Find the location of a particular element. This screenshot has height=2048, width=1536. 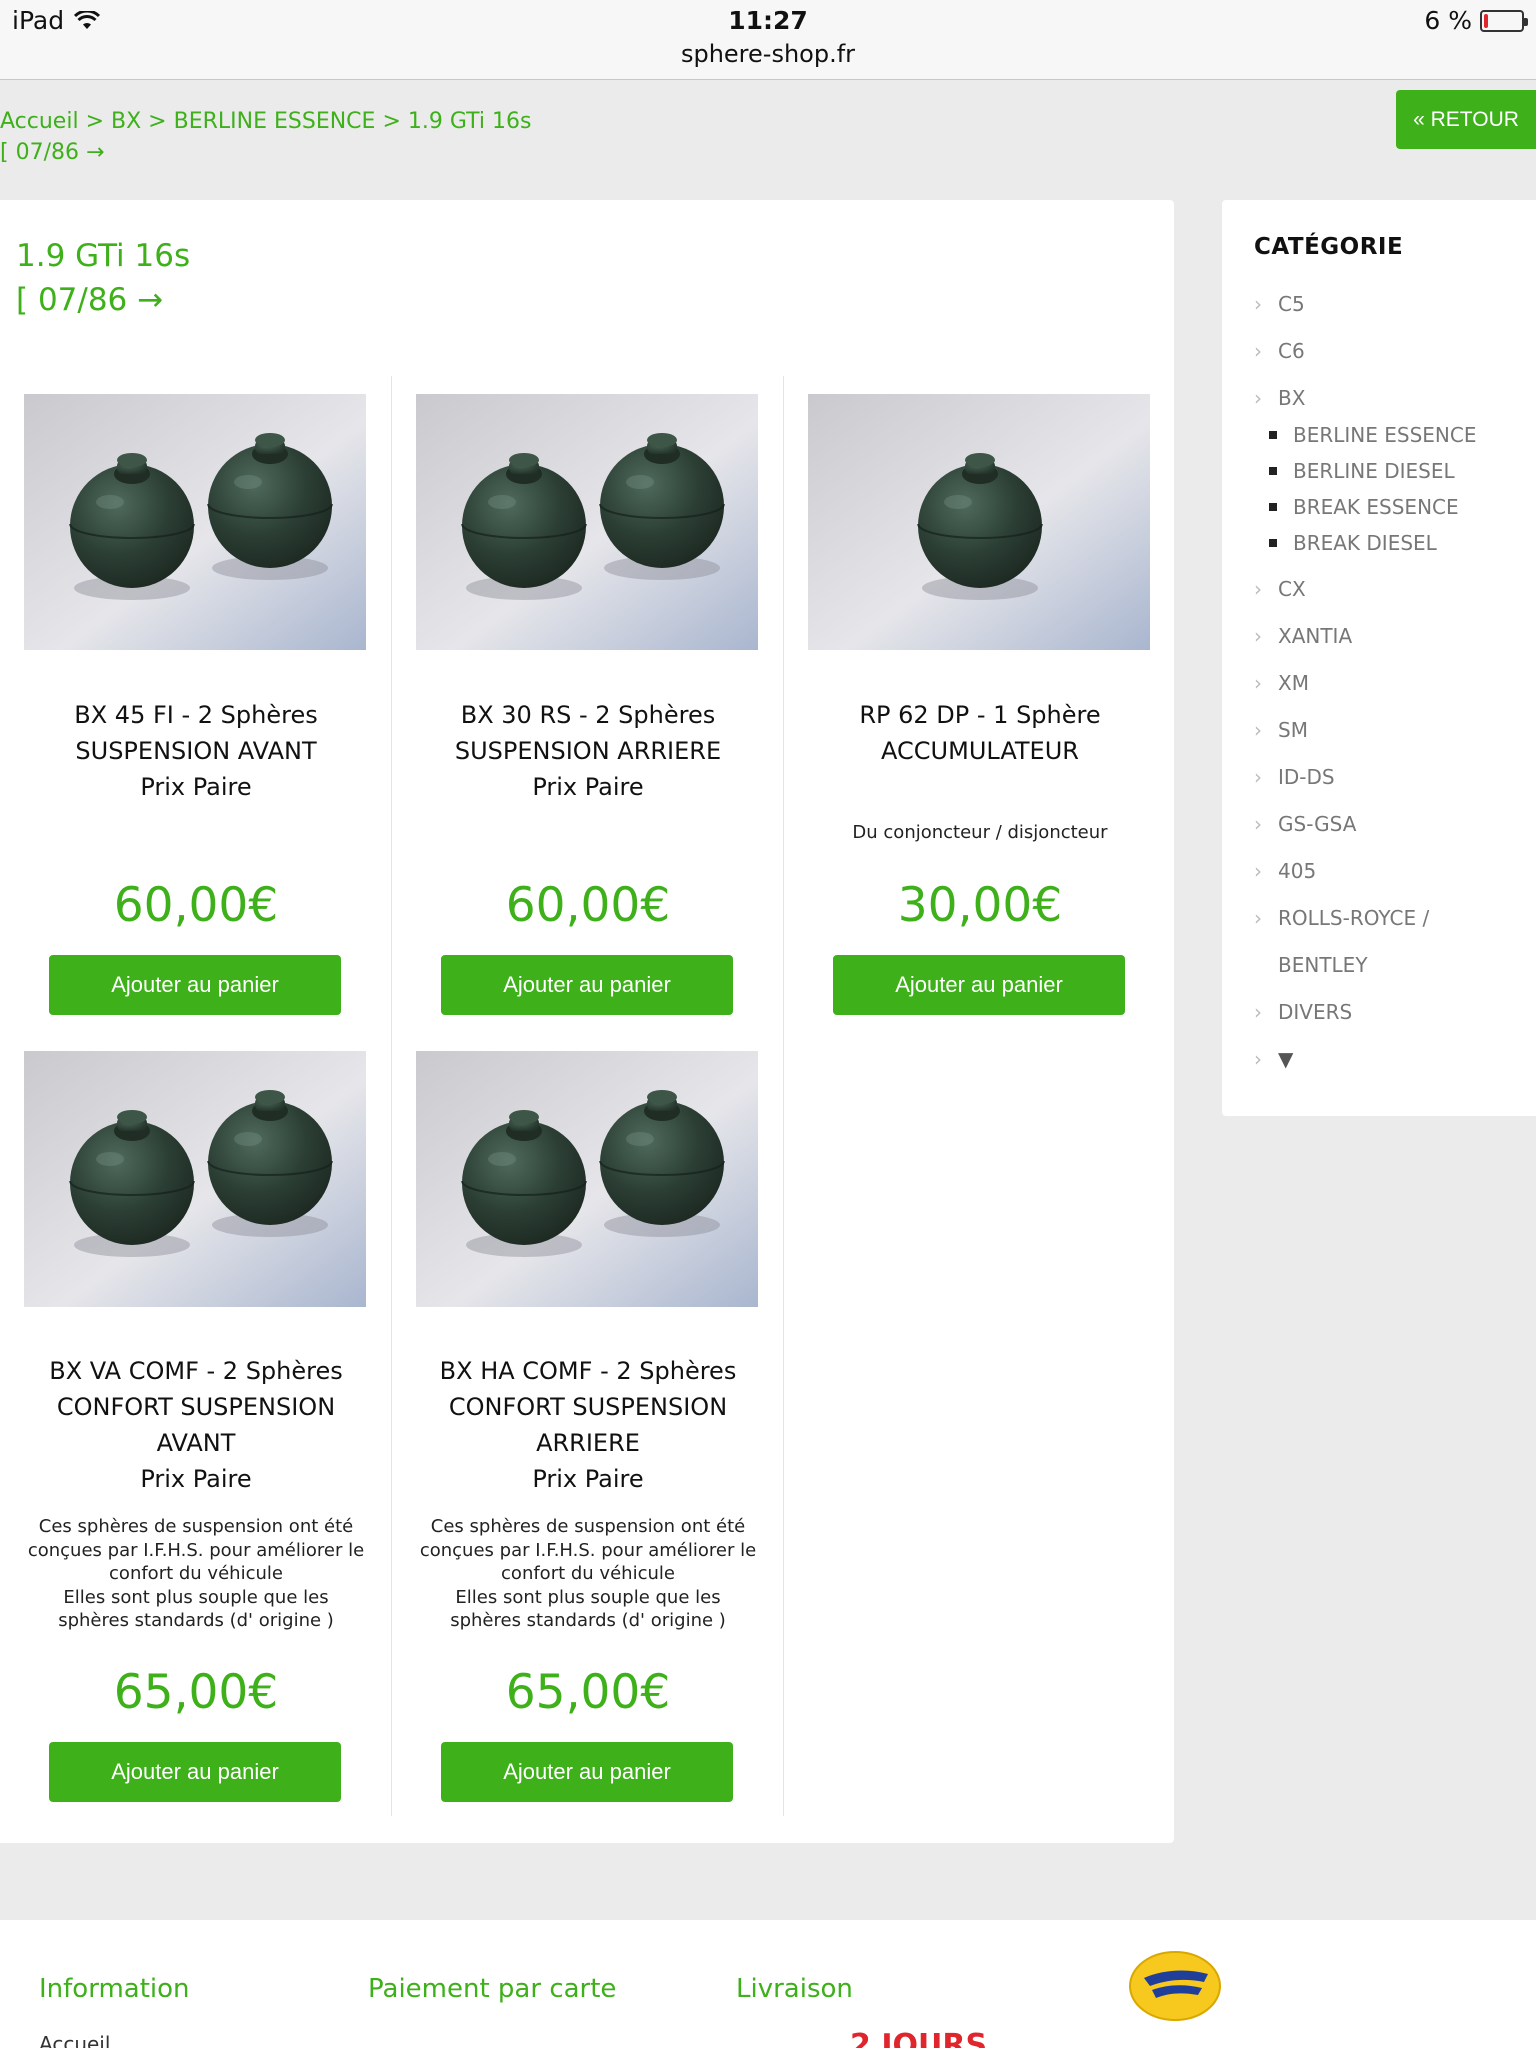

sidebar-item-xm: › XM is located at coordinates (1281, 683).